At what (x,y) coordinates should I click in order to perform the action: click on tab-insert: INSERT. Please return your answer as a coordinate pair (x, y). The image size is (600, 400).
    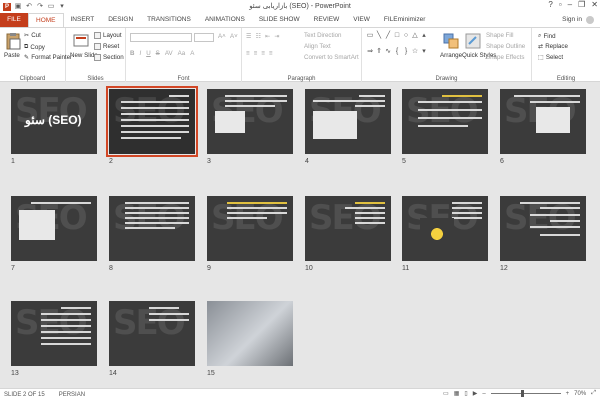
    Looking at the image, I should click on (83, 20).